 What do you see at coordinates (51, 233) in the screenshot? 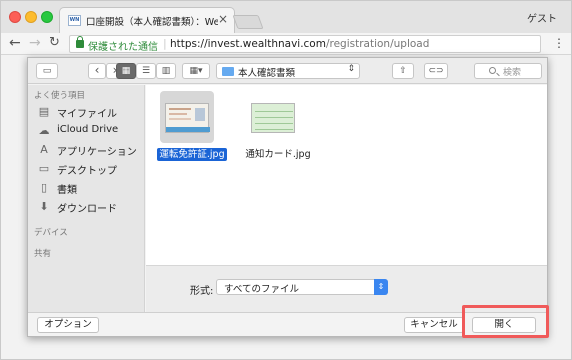
I see `devices-header: デバイス` at bounding box center [51, 233].